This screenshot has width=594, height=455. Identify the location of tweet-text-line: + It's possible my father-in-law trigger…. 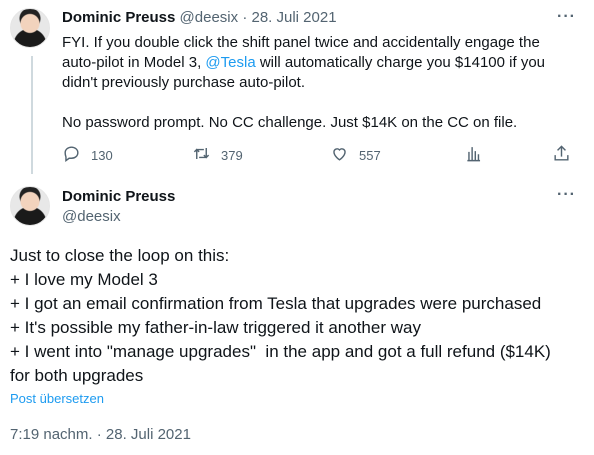
(215, 327).